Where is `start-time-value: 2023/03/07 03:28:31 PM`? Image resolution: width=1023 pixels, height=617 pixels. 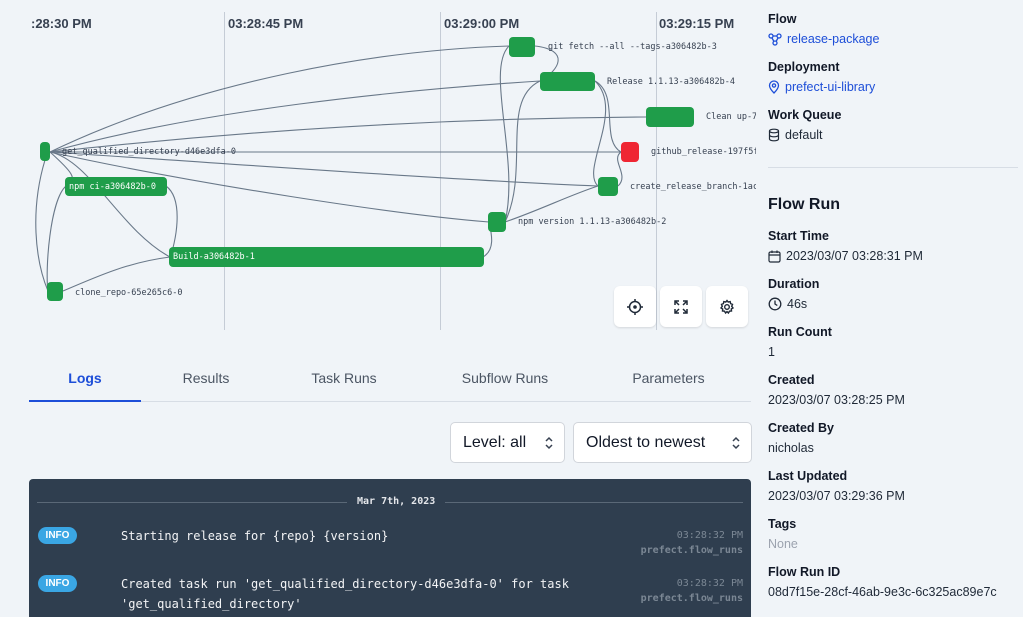
start-time-value: 2023/03/07 03:28:31 PM is located at coordinates (845, 256).